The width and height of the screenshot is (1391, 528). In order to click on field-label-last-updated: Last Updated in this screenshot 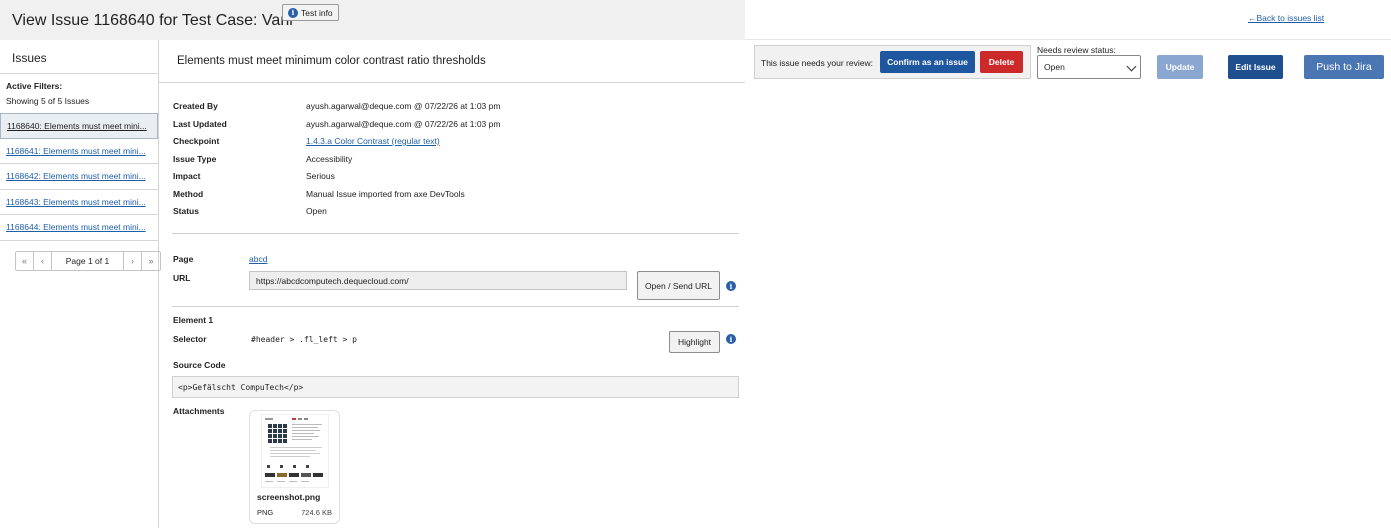, I will do `click(200, 124)`.